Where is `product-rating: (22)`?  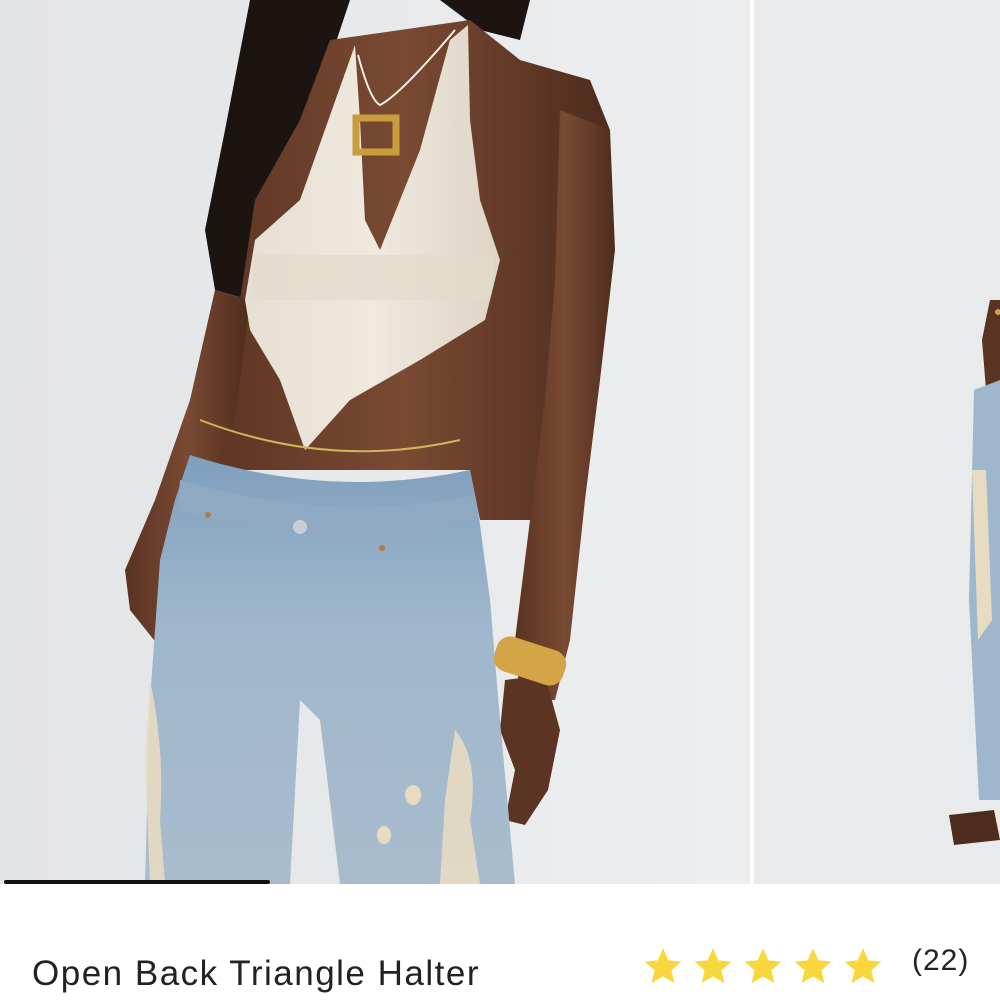 product-rating: (22) is located at coordinates (804, 967).